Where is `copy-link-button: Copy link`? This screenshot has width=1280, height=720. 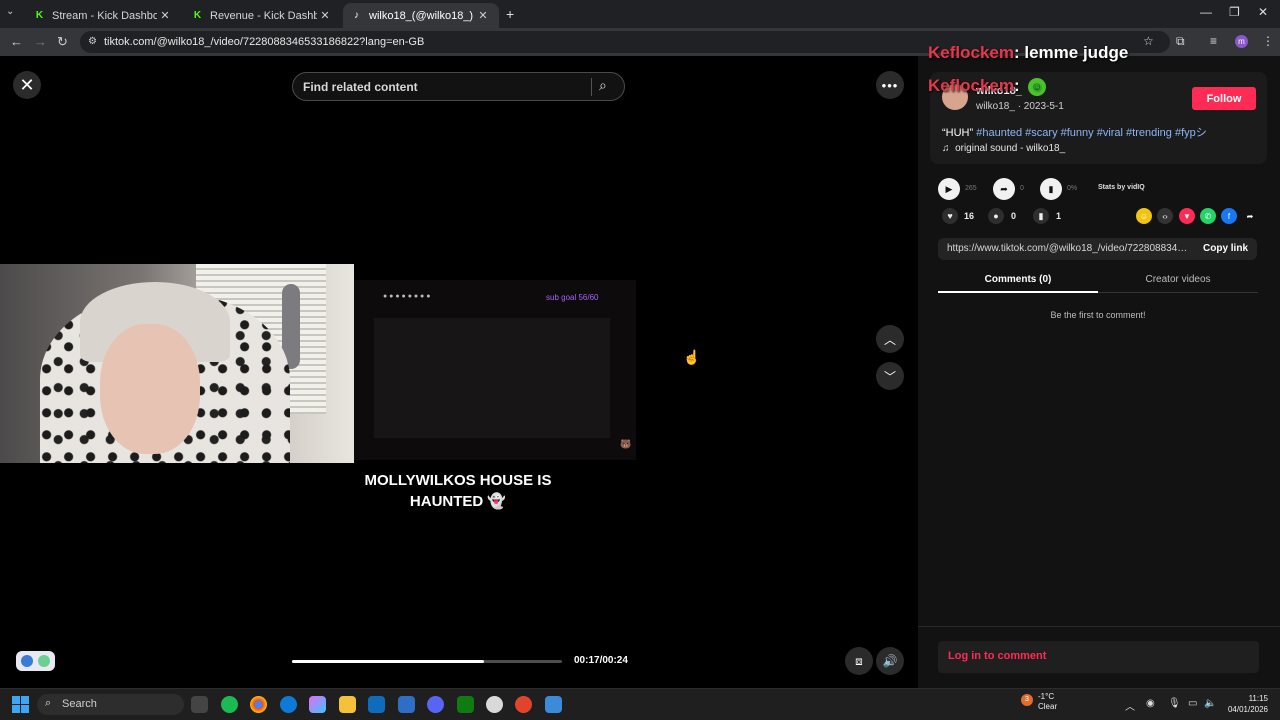 copy-link-button: Copy link is located at coordinates (1225, 248).